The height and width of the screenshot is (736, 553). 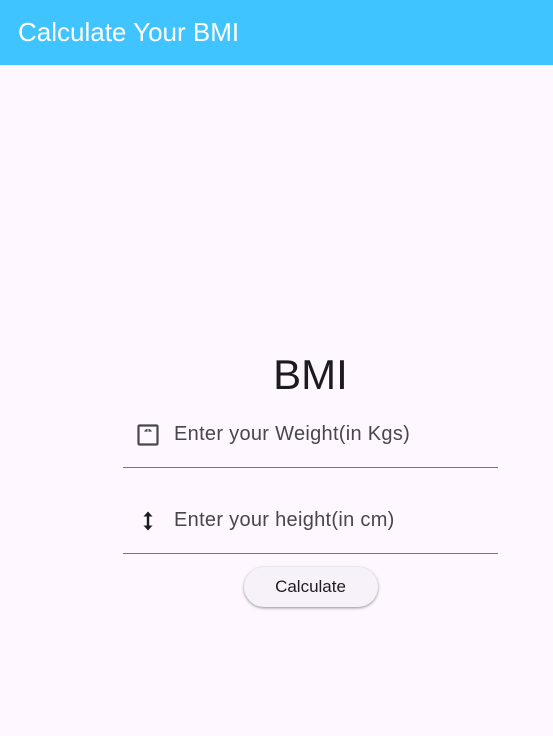 What do you see at coordinates (324, 434) in the screenshot?
I see `weight-input` at bounding box center [324, 434].